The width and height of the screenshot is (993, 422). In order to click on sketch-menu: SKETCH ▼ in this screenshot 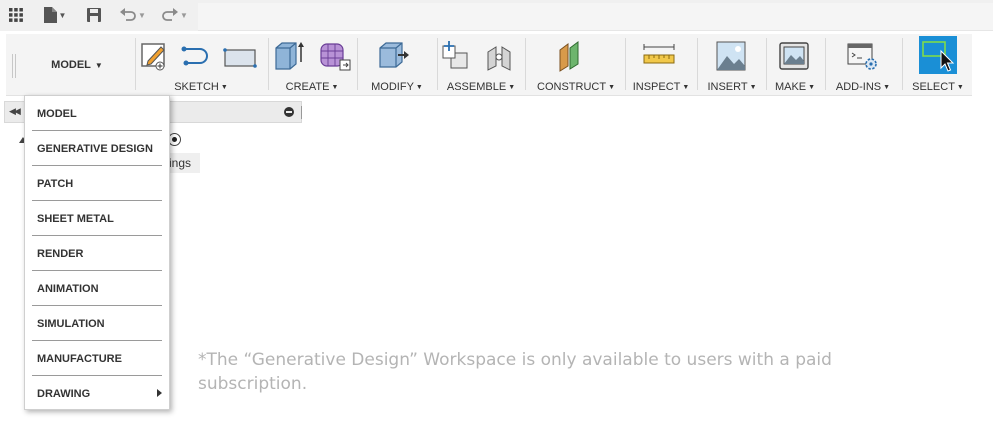, I will do `click(201, 87)`.